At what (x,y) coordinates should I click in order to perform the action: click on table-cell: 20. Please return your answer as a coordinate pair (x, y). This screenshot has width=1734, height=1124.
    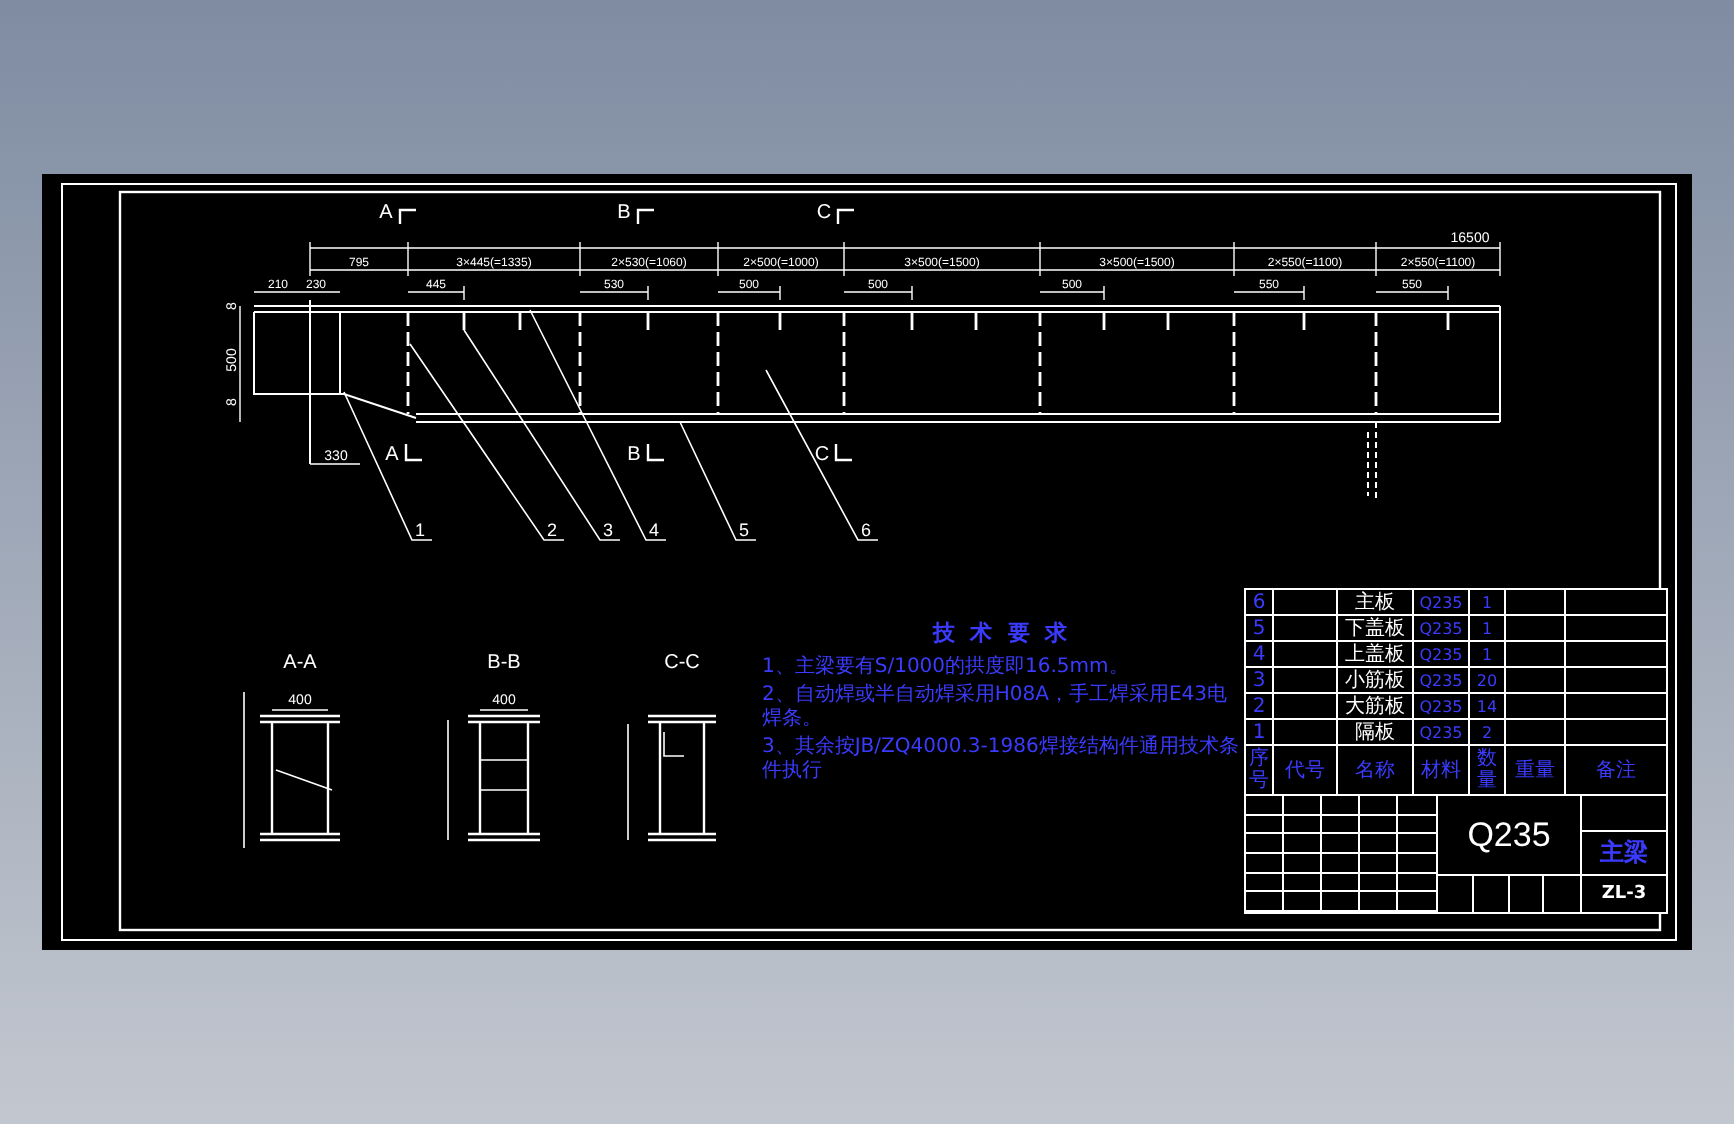
    Looking at the image, I should click on (1488, 680).